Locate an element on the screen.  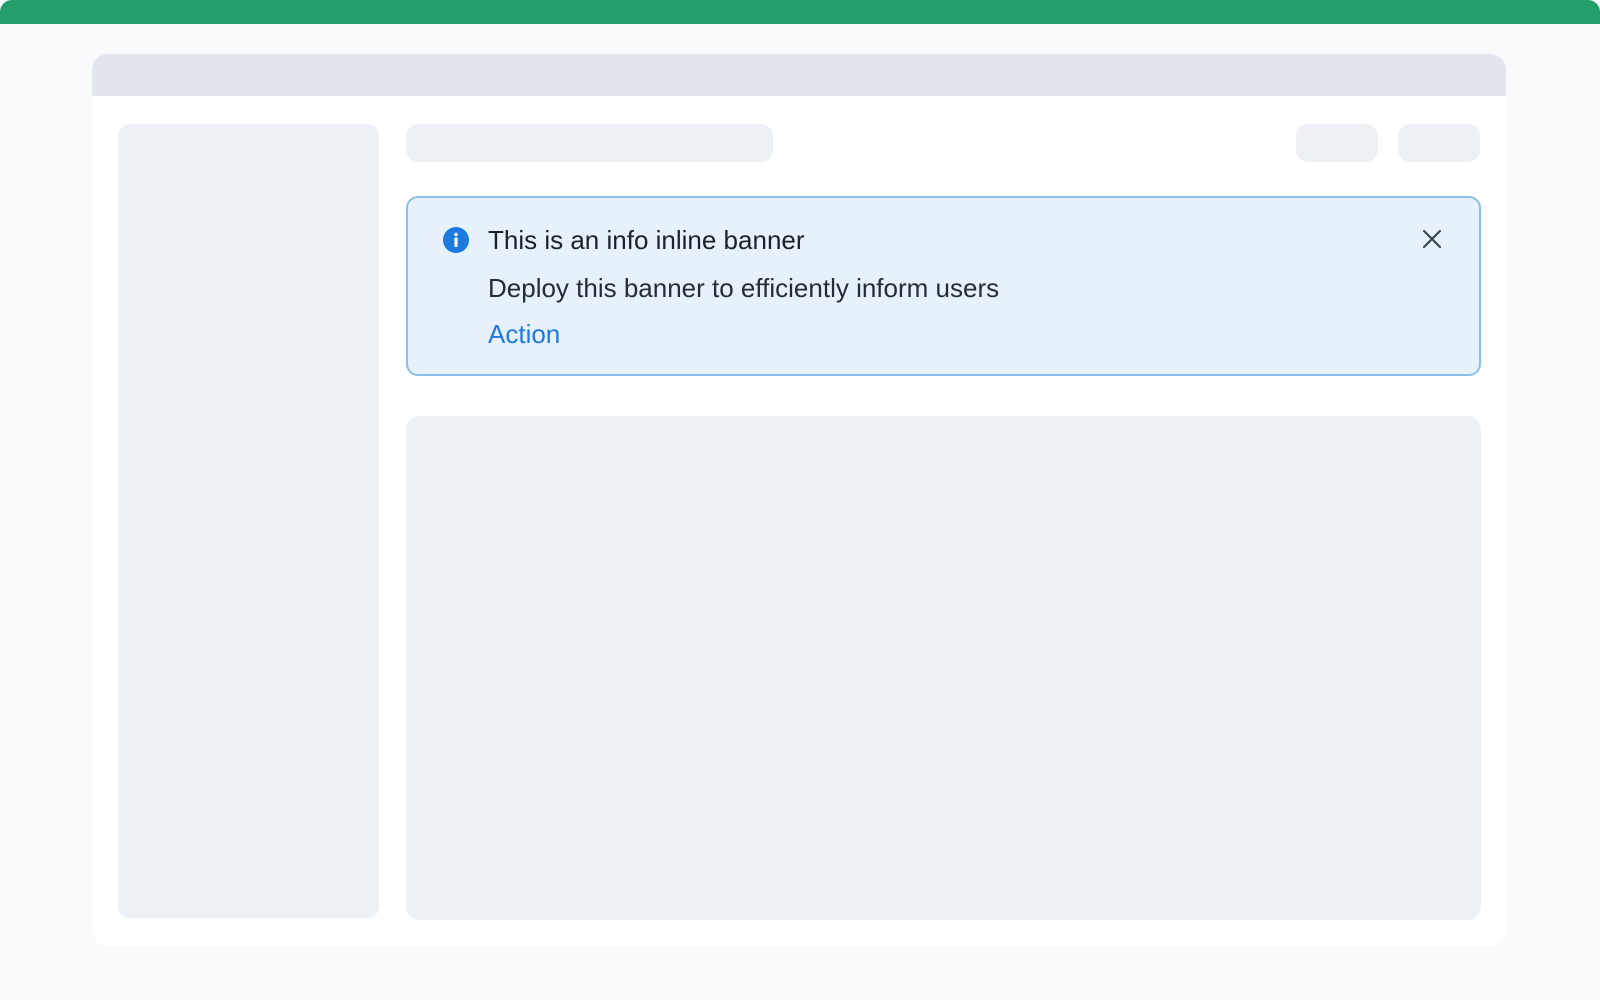
sidebar-placeholder is located at coordinates (248, 521).